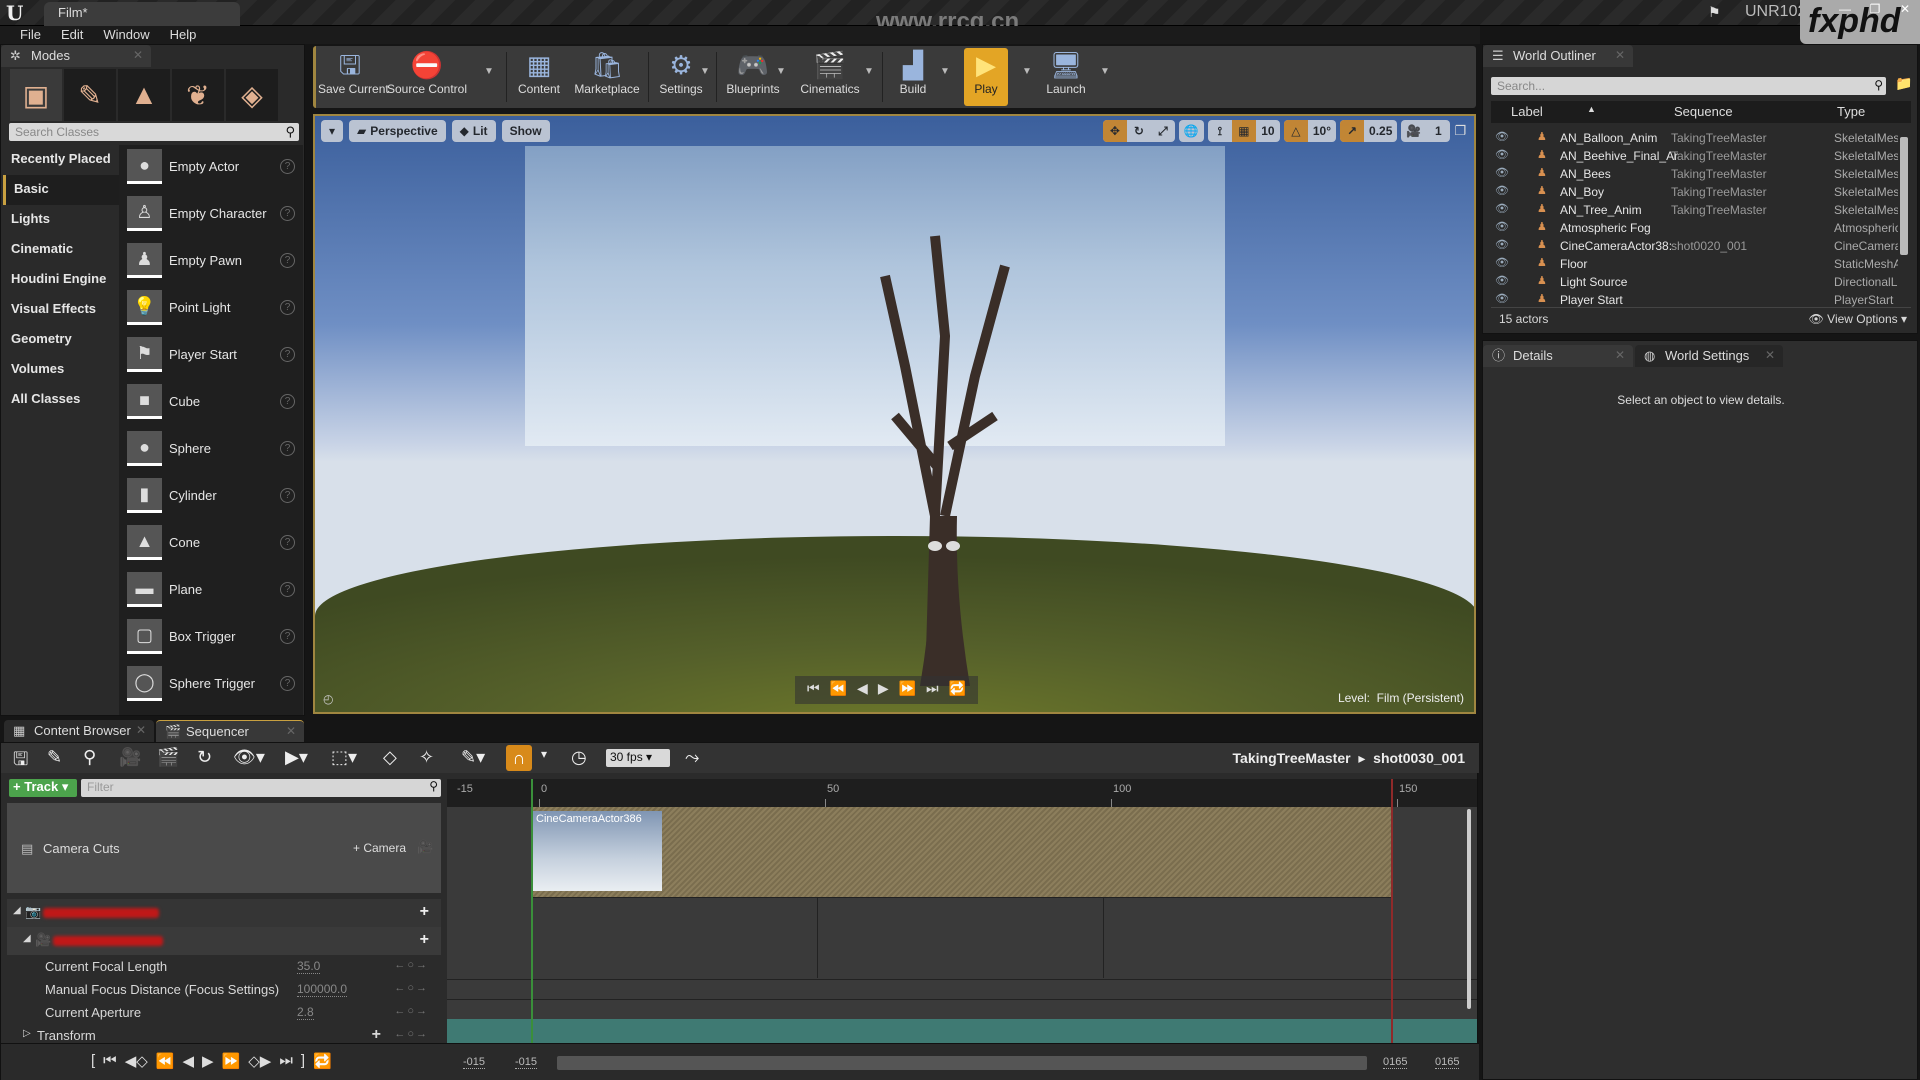 The height and width of the screenshot is (1080, 1920). Describe the element at coordinates (1292, 758) in the screenshot. I see `breadcrumb-master: TakingTreeMaster` at that location.